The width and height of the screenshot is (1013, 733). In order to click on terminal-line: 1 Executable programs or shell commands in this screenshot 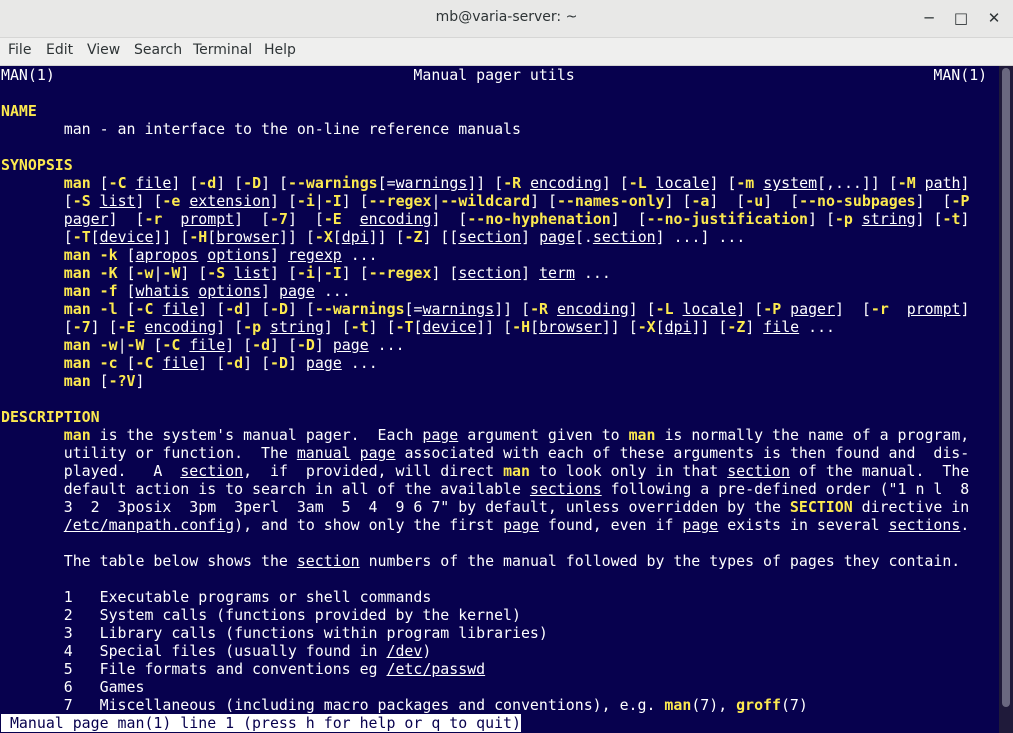, I will do `click(494, 597)`.